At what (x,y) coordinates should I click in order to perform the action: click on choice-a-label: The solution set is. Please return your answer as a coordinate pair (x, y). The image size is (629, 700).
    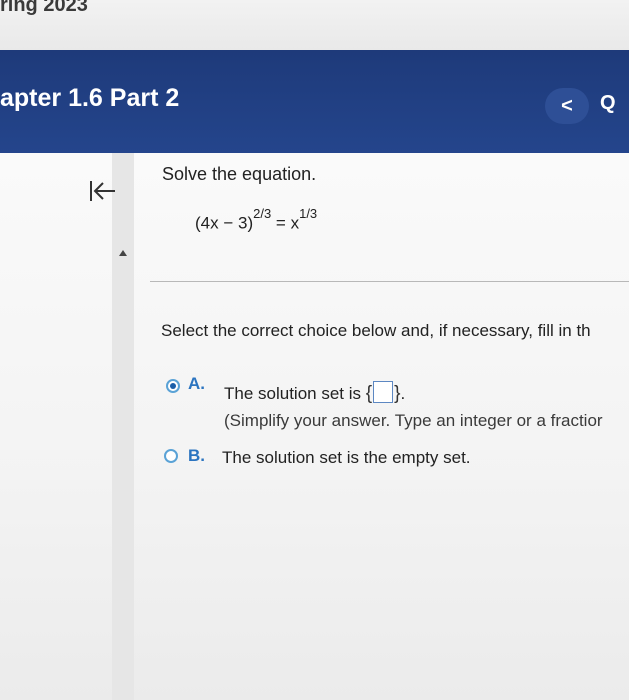
    Looking at the image, I should click on (293, 393).